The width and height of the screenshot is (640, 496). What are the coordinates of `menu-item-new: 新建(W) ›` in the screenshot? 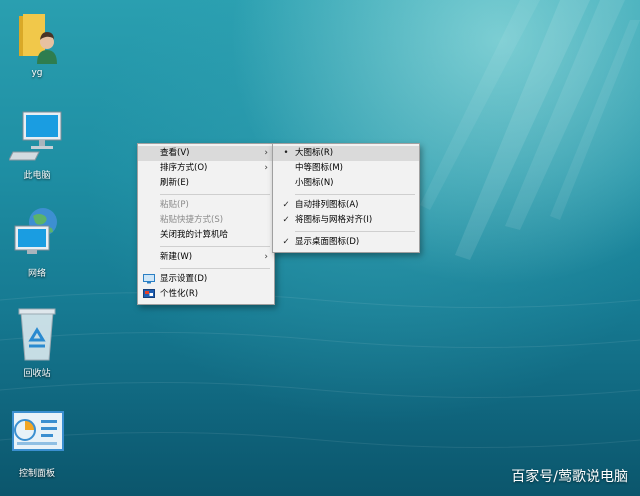 It's located at (206, 257).